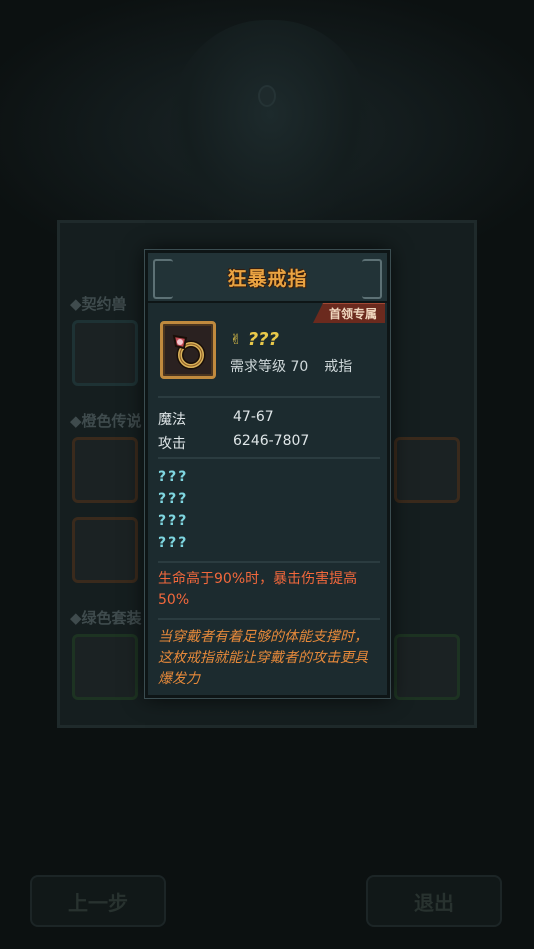 Image resolution: width=534 pixels, height=949 pixels. I want to click on stat-row-attack: 攻击 6246-7807, so click(233, 443).